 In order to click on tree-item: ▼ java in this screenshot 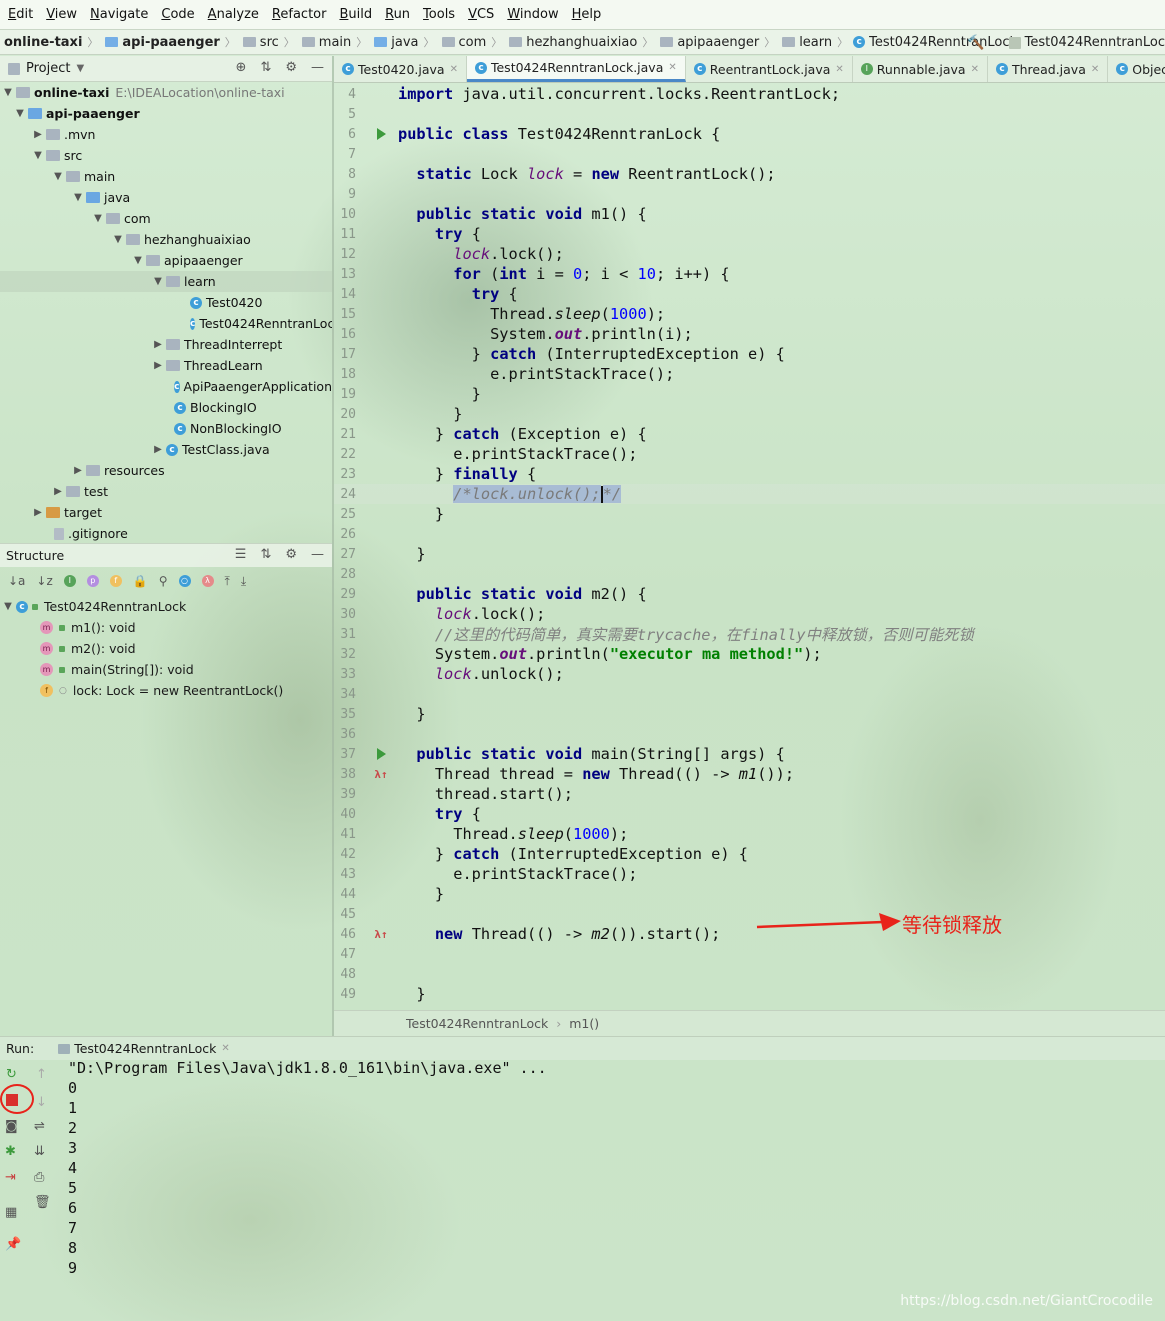, I will do `click(166, 197)`.